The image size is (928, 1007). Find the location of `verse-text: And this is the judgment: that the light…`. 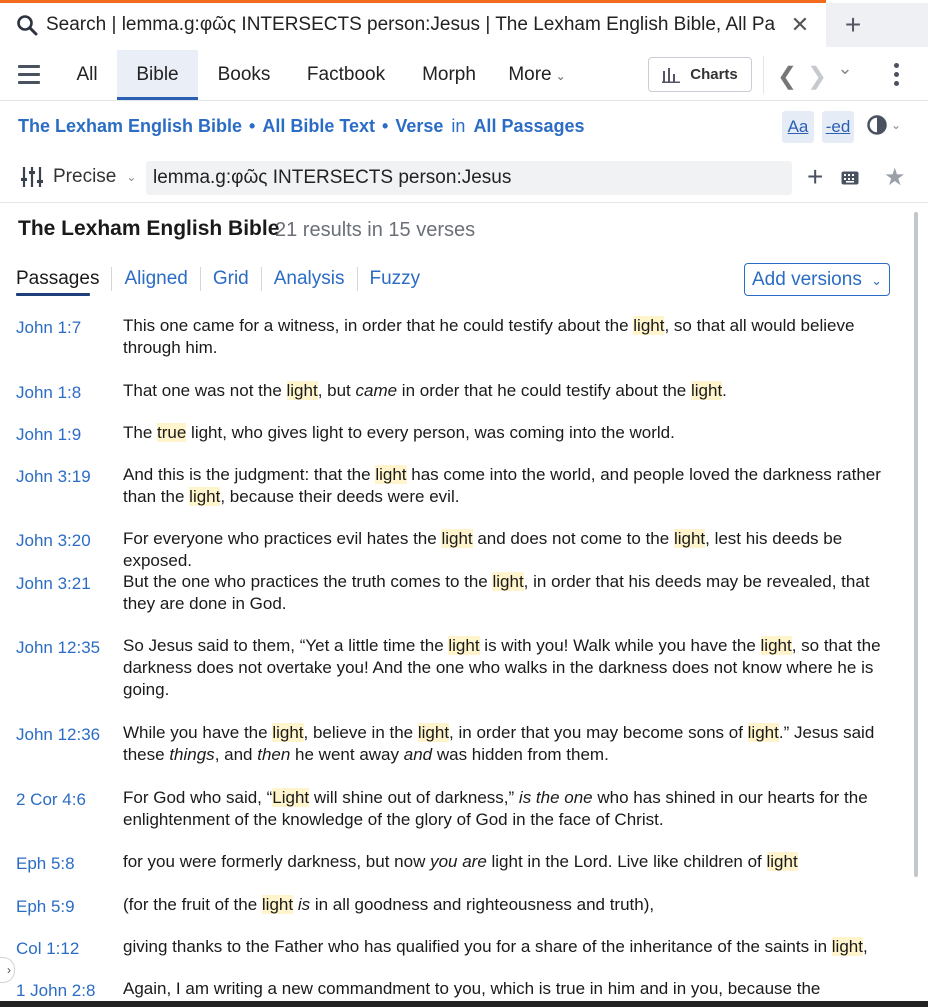

verse-text: And this is the judgment: that the light… is located at coordinates (502, 485).